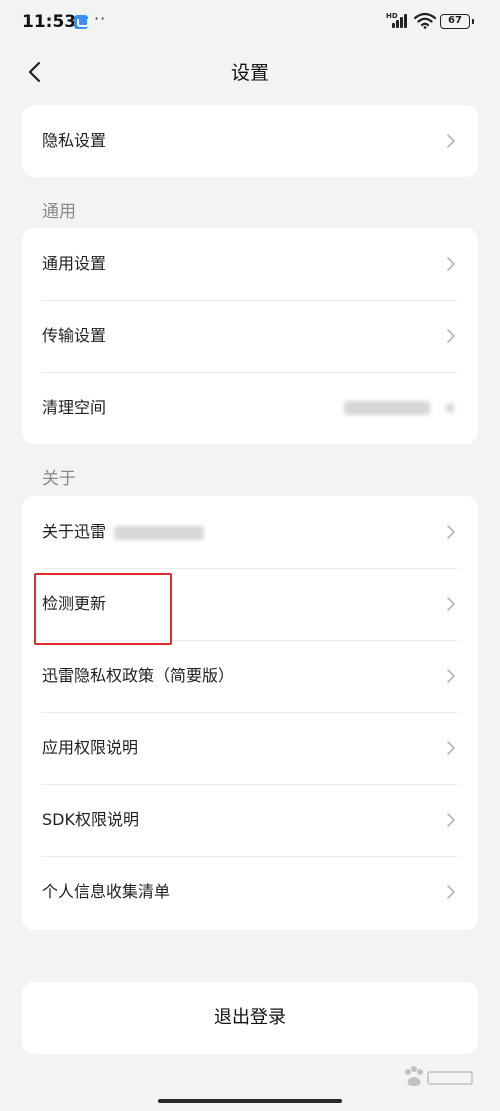  What do you see at coordinates (106, 891) in the screenshot?
I see `list-item-label: 个人信息收集清单` at bounding box center [106, 891].